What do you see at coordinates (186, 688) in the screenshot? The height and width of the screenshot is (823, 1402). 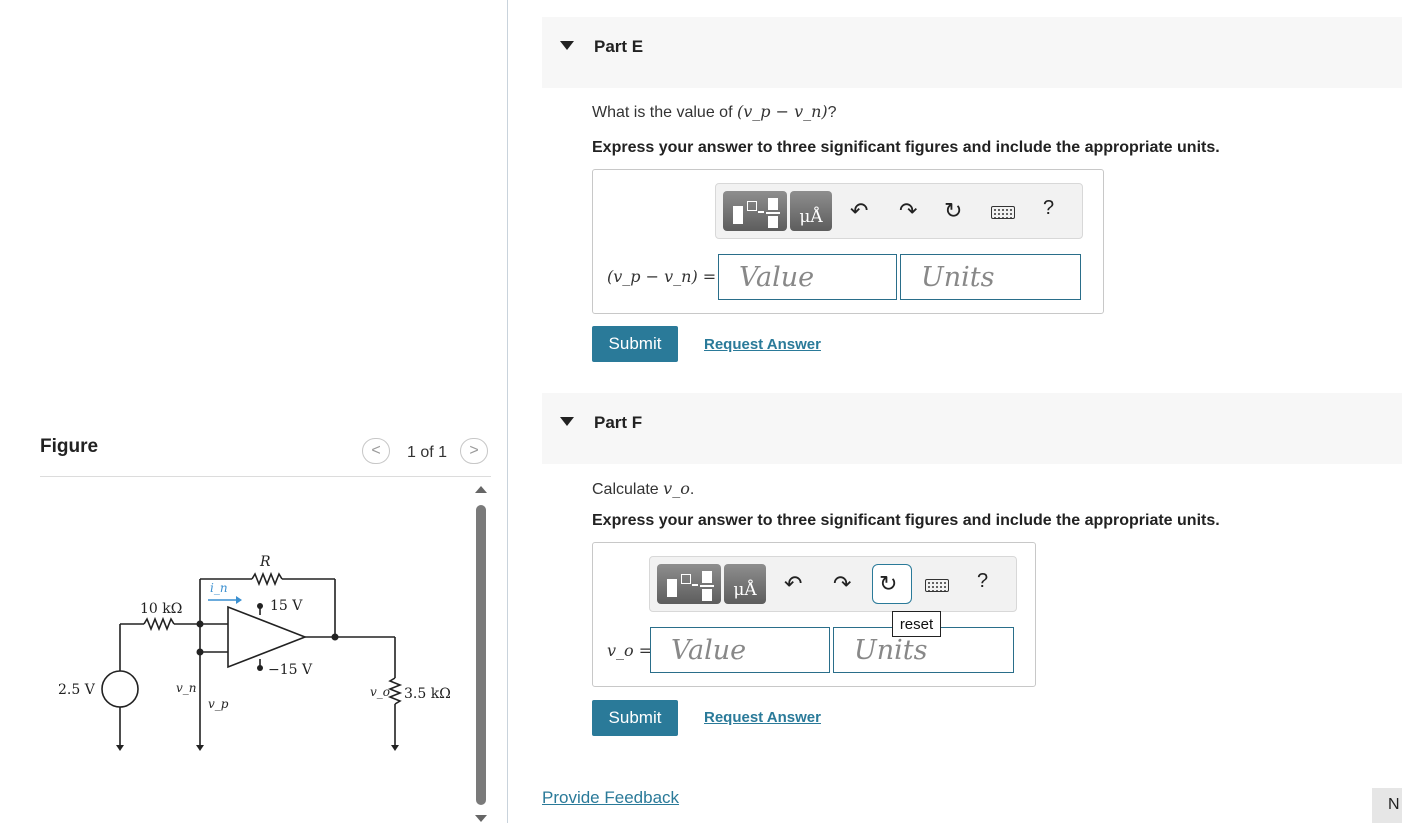 I see `vn-label: v_n` at bounding box center [186, 688].